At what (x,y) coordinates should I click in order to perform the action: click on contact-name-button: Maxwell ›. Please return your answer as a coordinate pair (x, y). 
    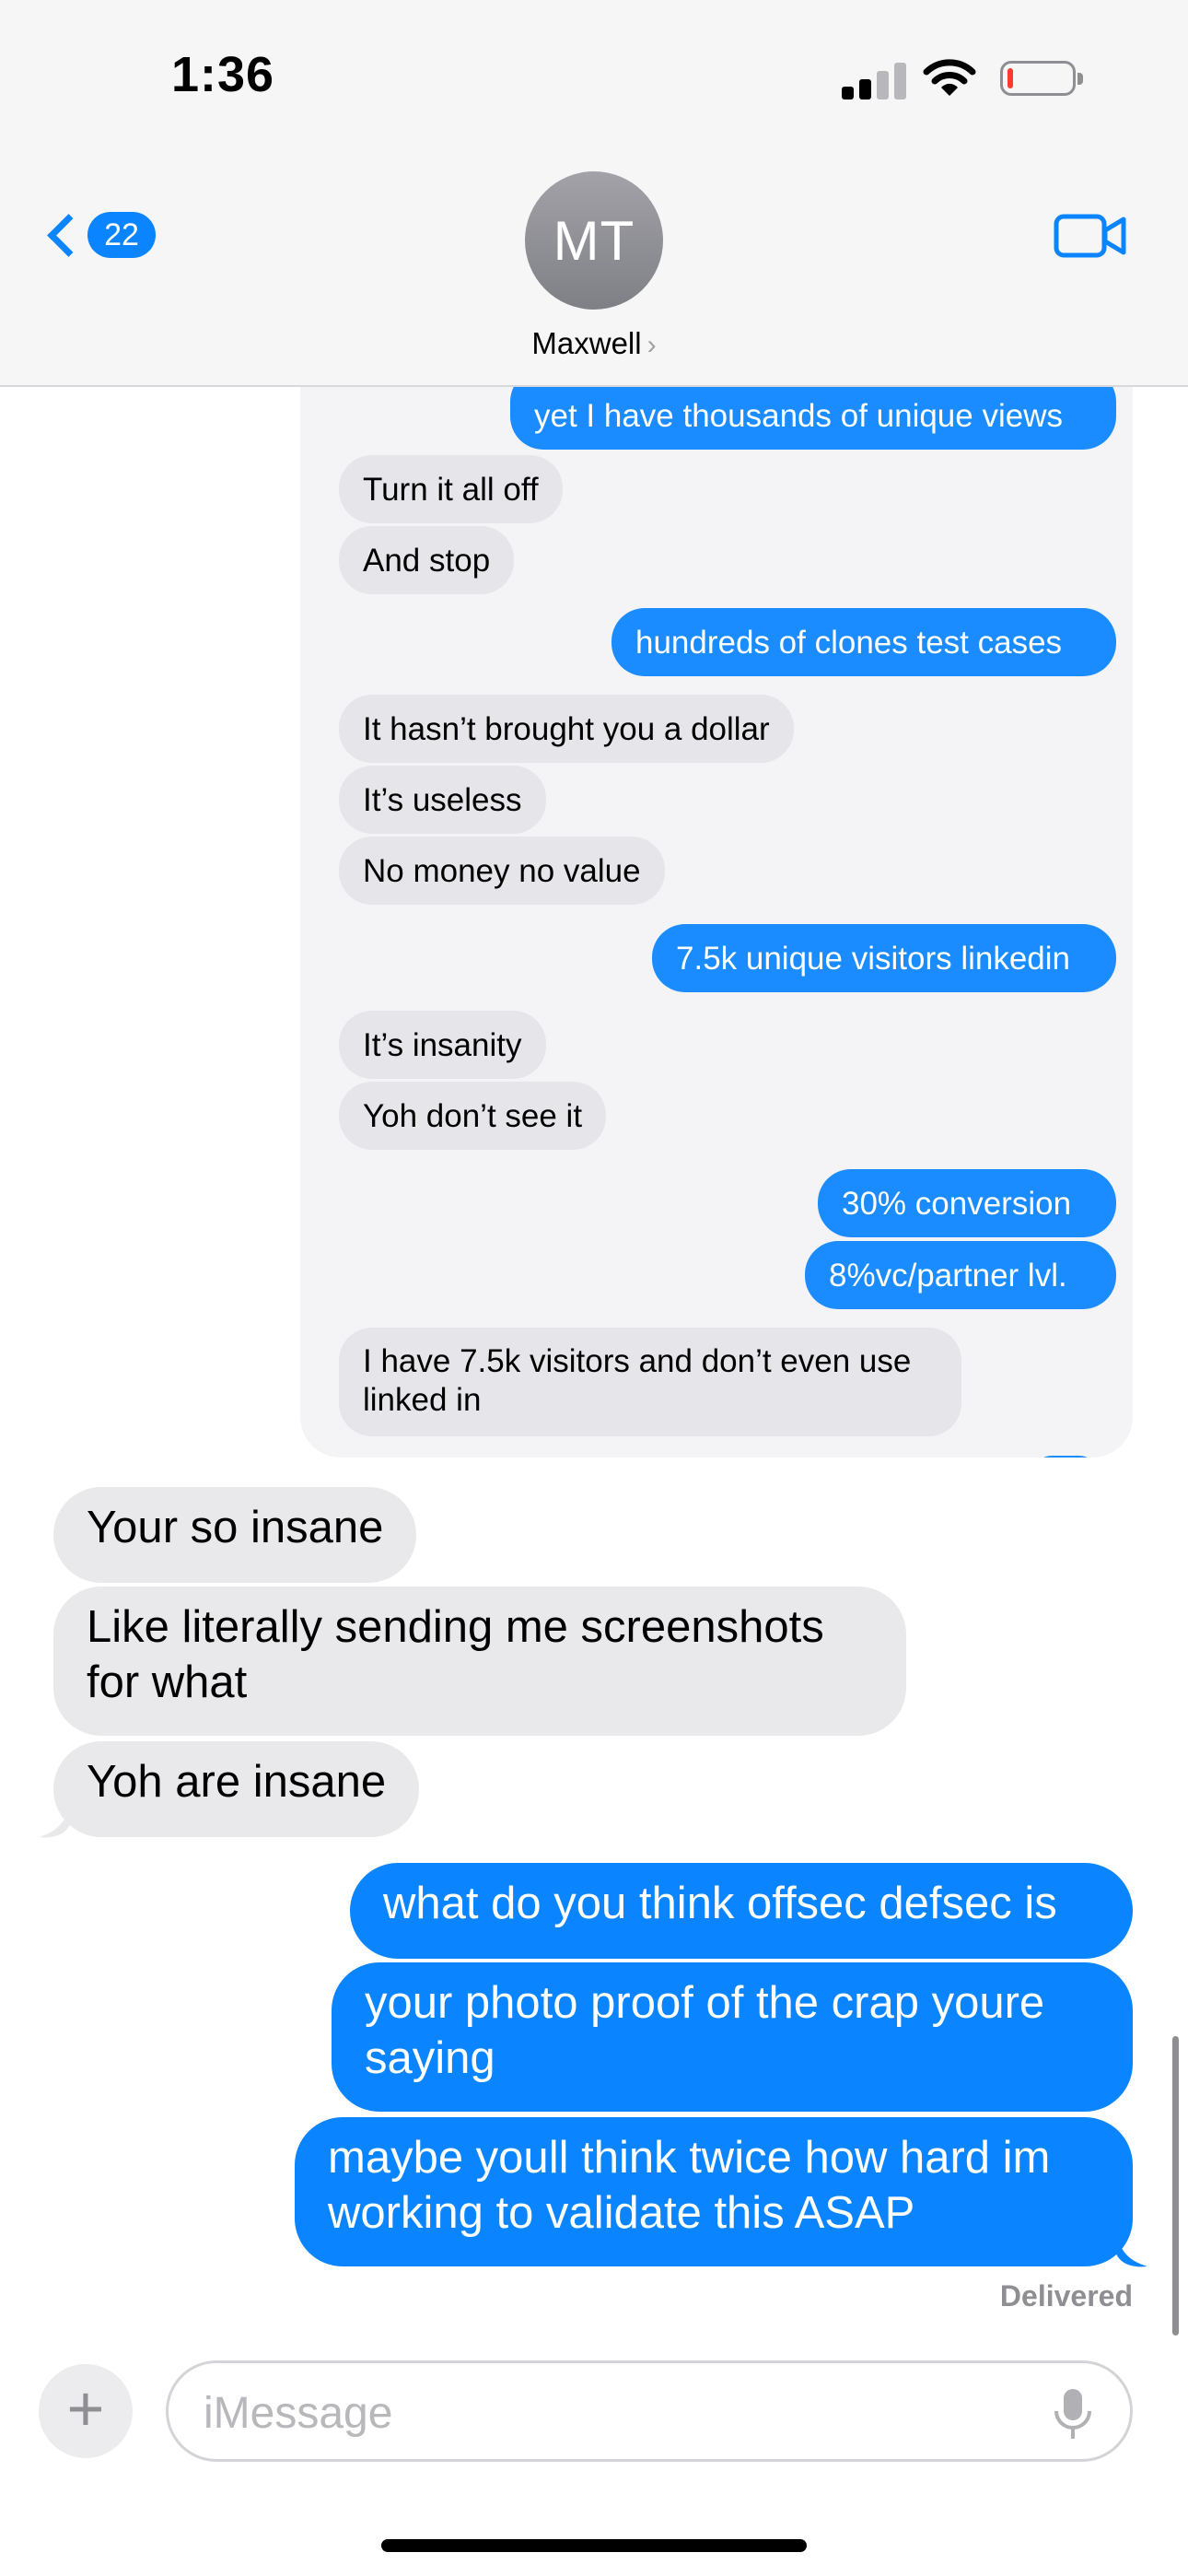
    Looking at the image, I should click on (594, 343).